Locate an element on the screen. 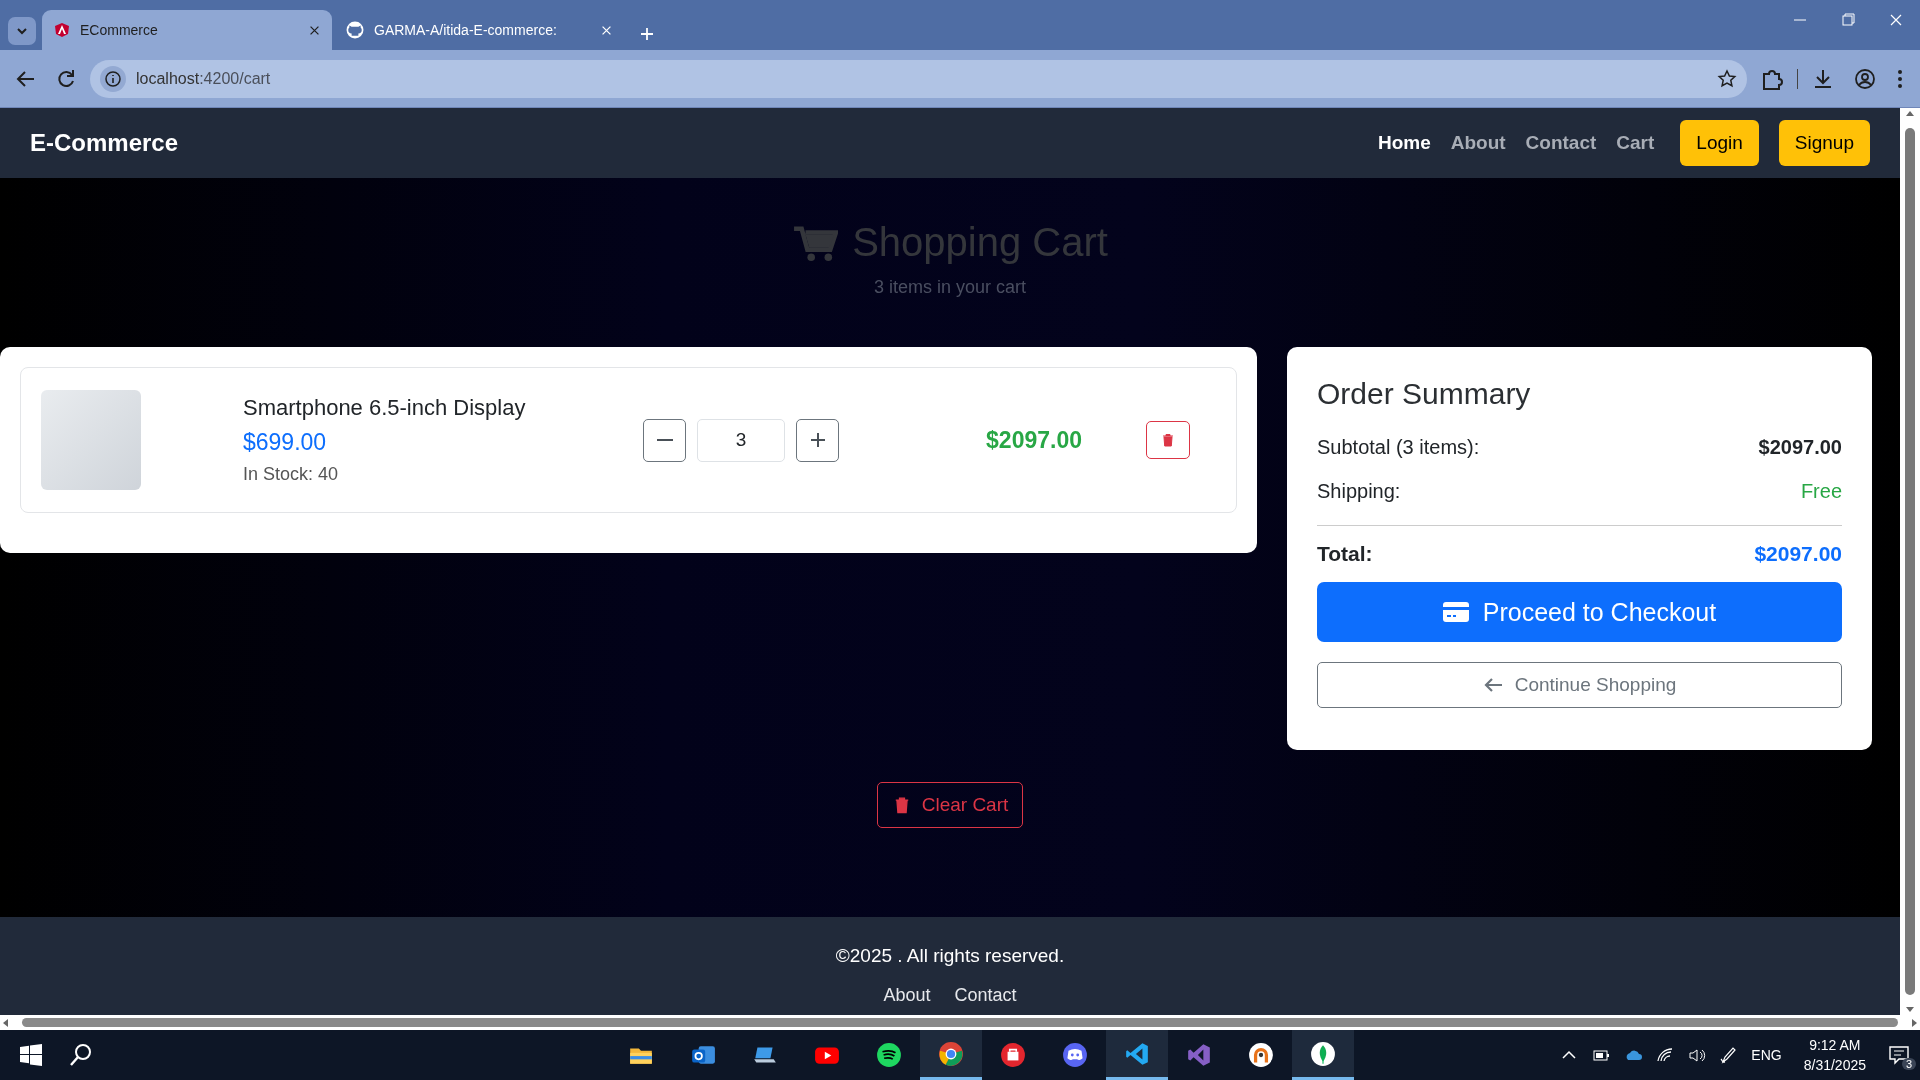 The image size is (1920, 1080). remove-item-button is located at coordinates (1168, 440).